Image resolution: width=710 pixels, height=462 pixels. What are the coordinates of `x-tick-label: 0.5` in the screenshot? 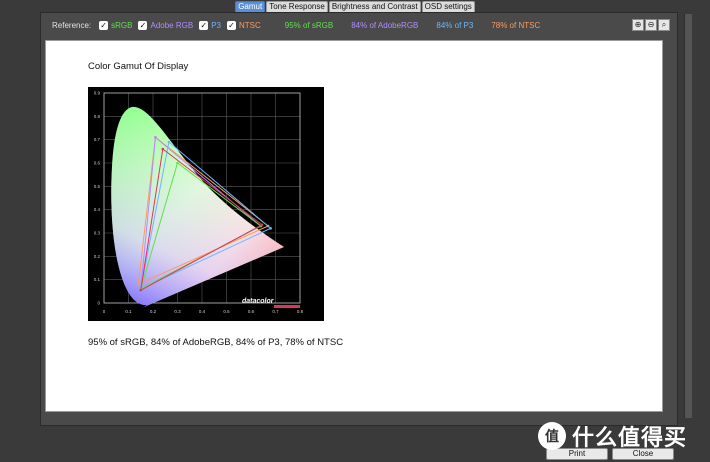 It's located at (226, 311).